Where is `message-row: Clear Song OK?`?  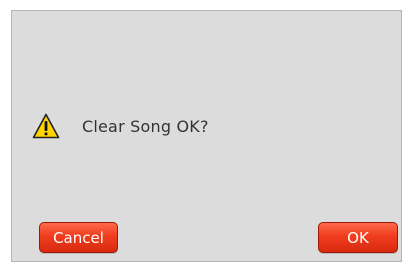 message-row: Clear Song OK? is located at coordinates (120, 126).